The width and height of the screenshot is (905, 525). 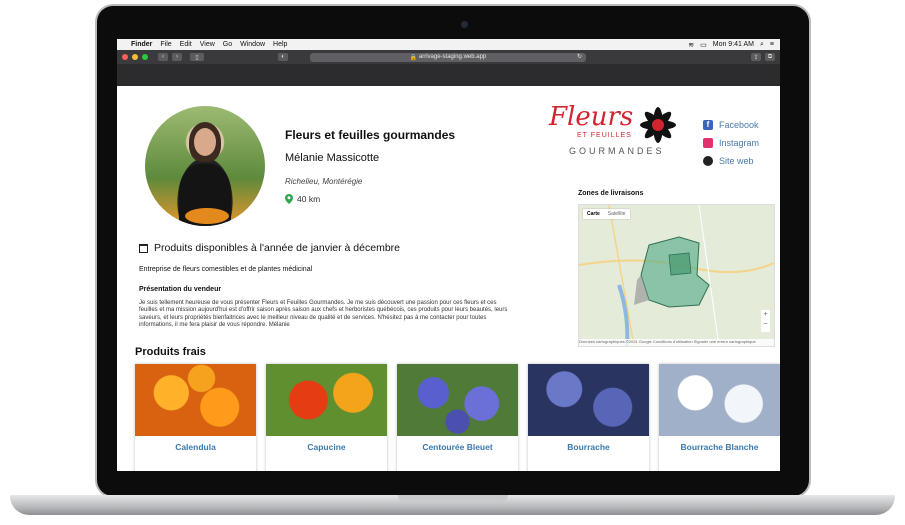 I want to click on website-link: Site web, so click(x=731, y=161).